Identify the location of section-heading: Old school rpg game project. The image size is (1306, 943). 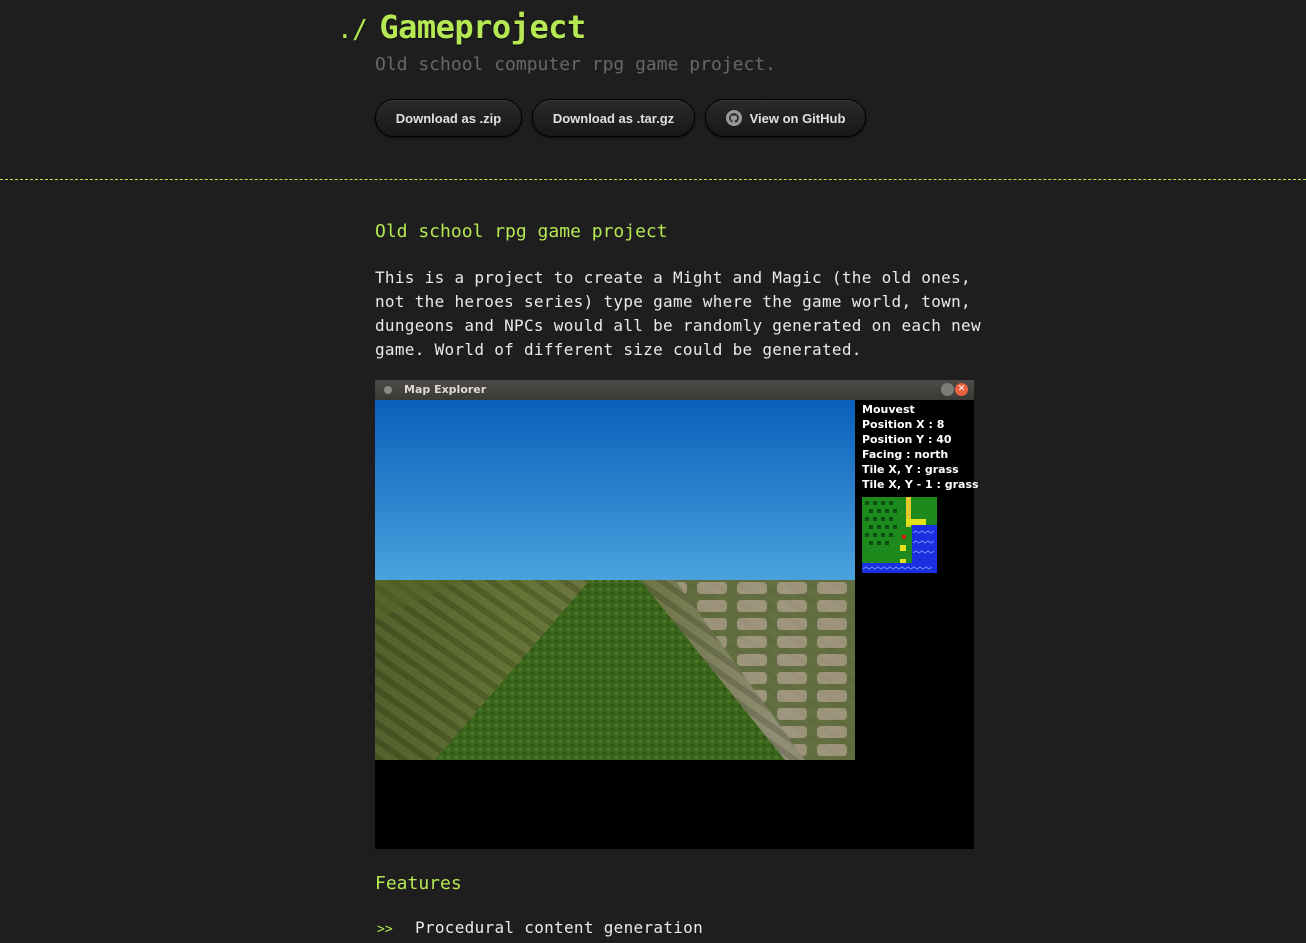
(521, 231).